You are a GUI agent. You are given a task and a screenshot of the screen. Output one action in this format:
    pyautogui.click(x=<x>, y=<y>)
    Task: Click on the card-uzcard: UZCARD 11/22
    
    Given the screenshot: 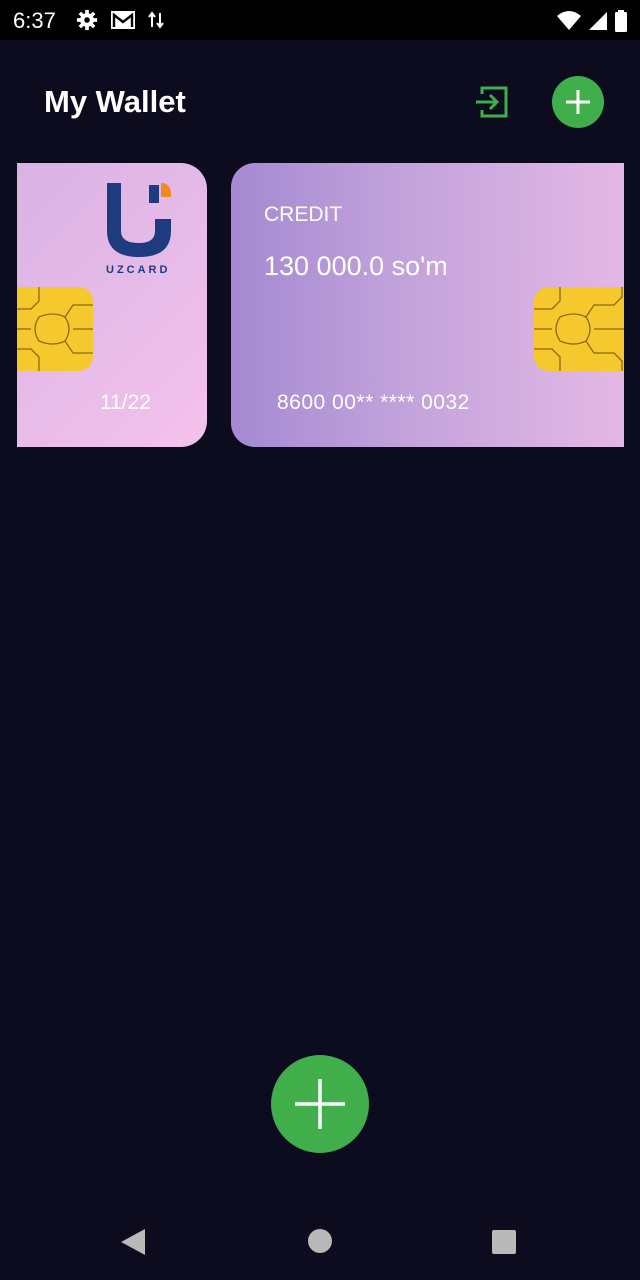 What is the action you would take?
    pyautogui.click(x=112, y=305)
    